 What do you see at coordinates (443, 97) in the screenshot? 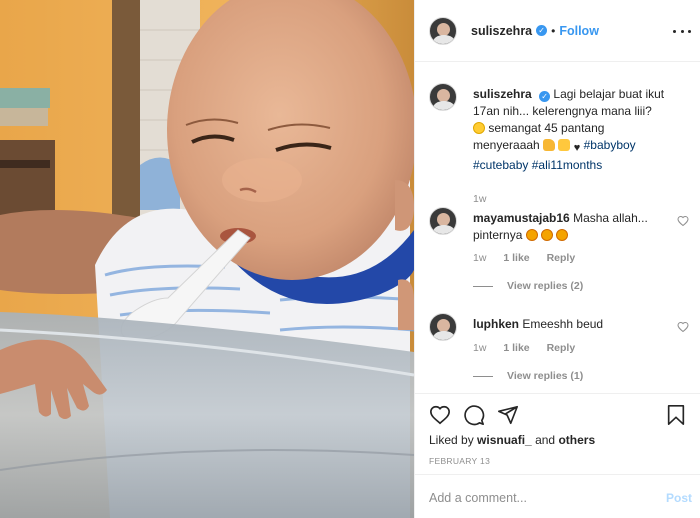
I see `caption-author-avatar` at bounding box center [443, 97].